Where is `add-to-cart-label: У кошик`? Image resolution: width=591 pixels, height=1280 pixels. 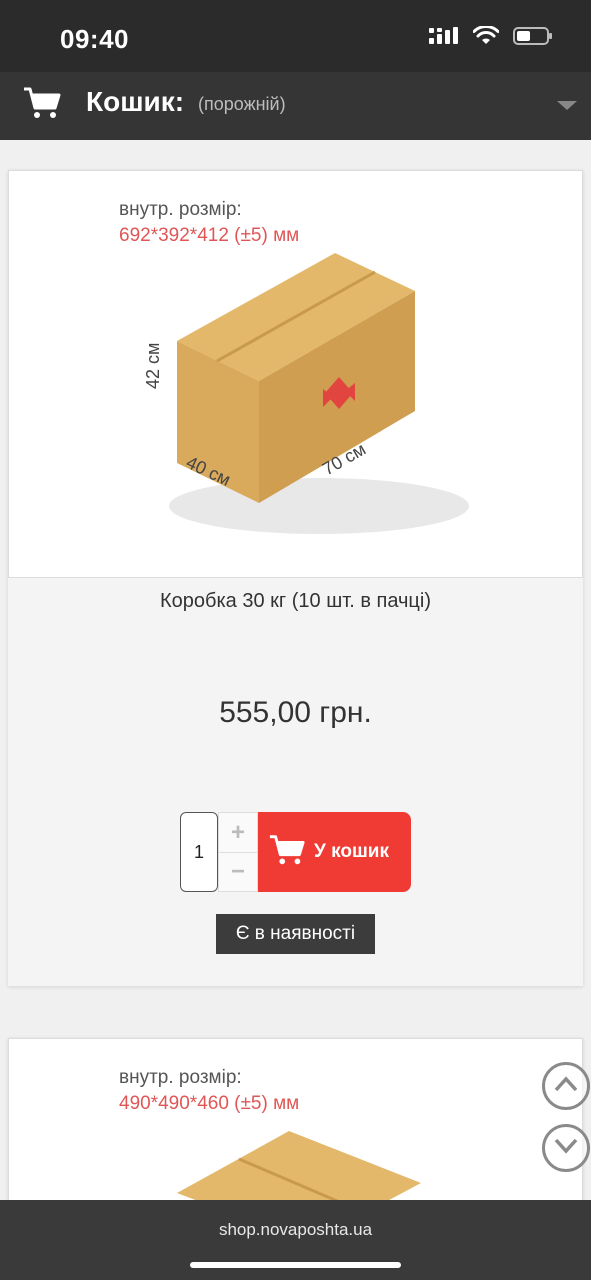
add-to-cart-label: У кошик is located at coordinates (351, 851).